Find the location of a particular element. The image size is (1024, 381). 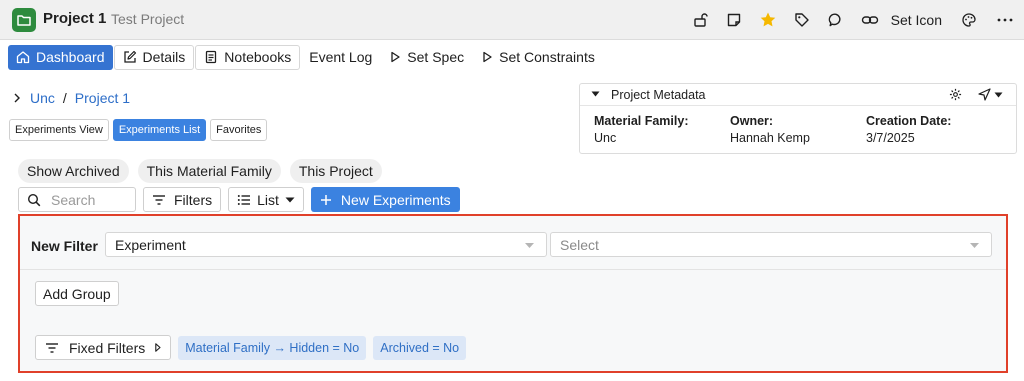

caret-right-icon is located at coordinates (158, 347).